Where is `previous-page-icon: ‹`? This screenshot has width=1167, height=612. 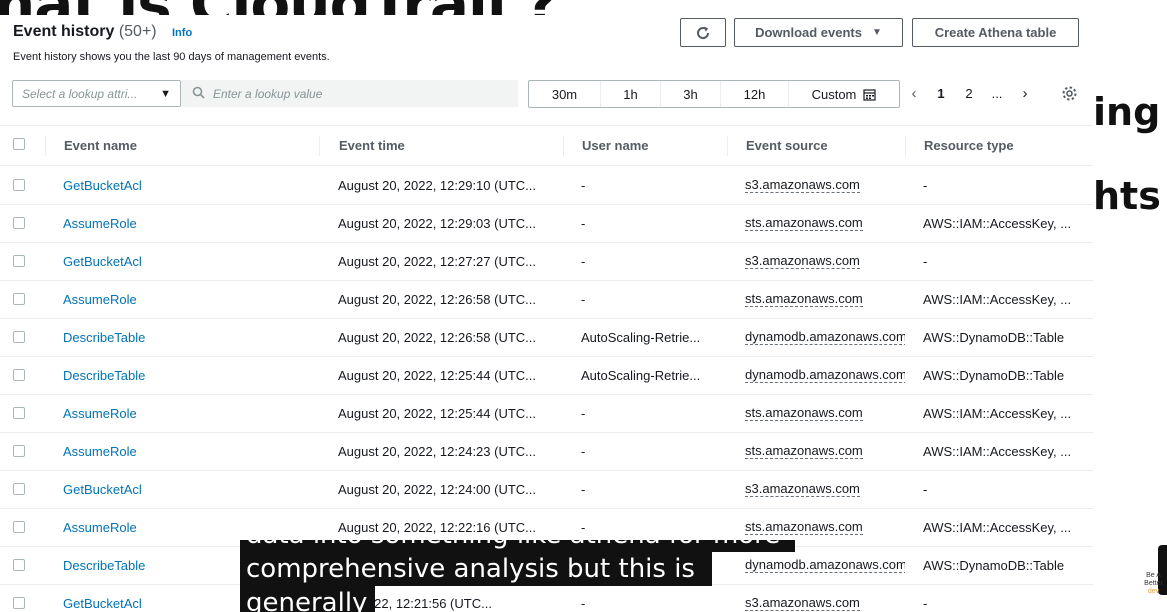 previous-page-icon: ‹ is located at coordinates (914, 93).